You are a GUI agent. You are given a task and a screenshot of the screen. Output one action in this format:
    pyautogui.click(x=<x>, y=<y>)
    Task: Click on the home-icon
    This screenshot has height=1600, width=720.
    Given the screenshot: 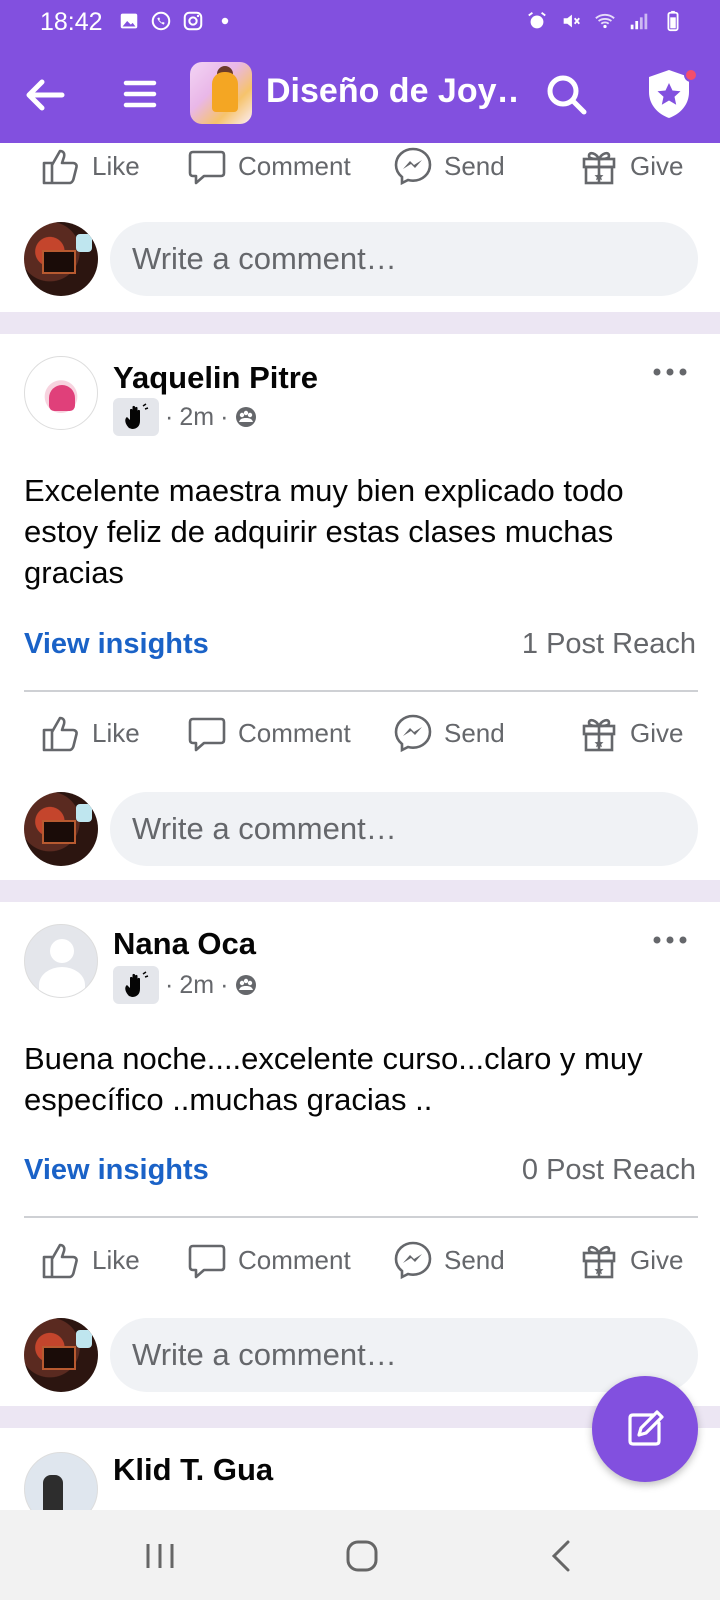 What is the action you would take?
    pyautogui.click(x=362, y=1556)
    